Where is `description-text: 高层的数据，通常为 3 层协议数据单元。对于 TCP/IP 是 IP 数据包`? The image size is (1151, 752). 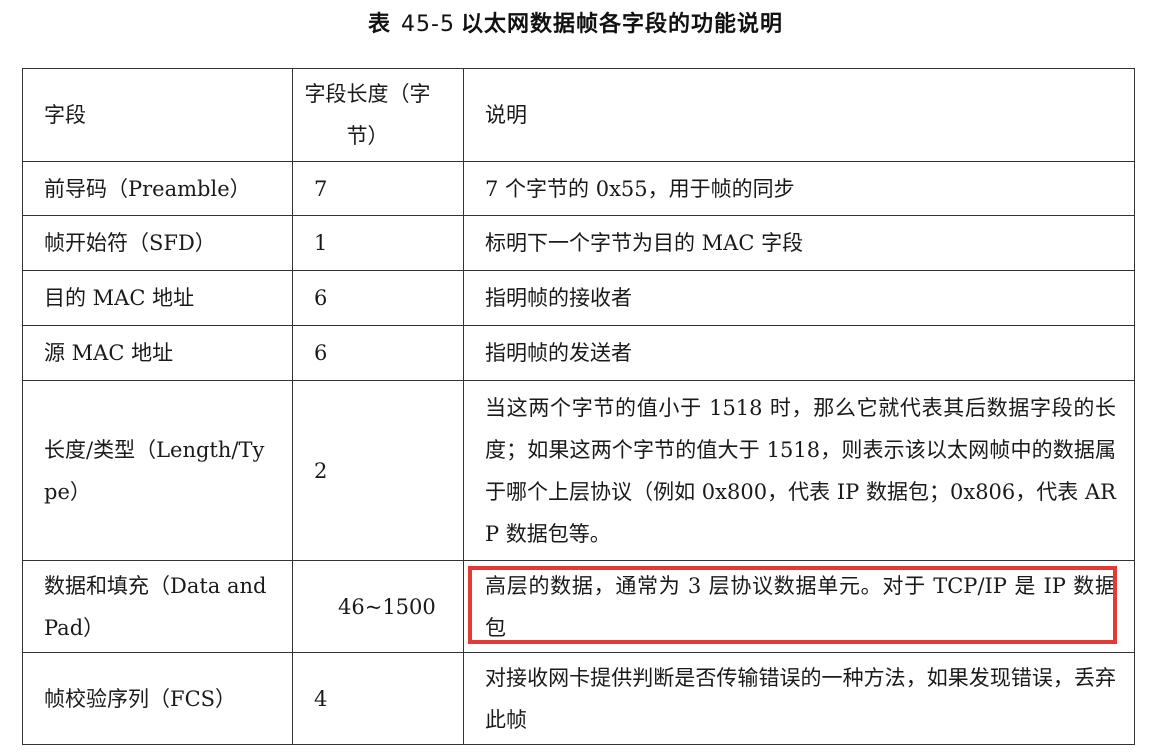
description-text: 高层的数据，通常为 3 层协议数据单元。对于 TCP/IP 是 IP 数据包 is located at coordinates (800, 606).